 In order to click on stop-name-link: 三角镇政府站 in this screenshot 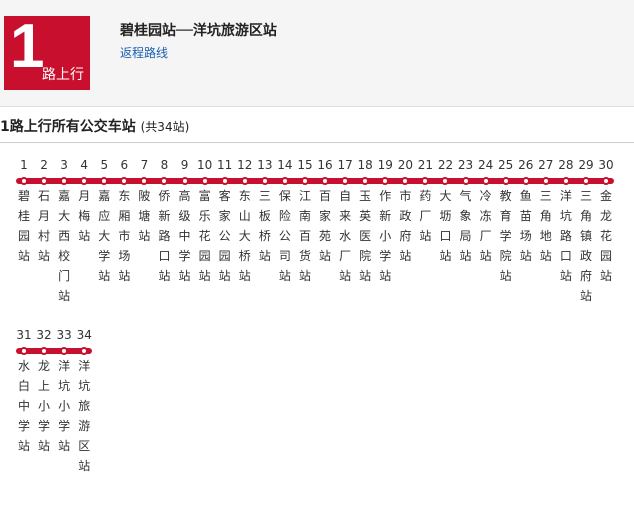, I will do `click(586, 246)`.